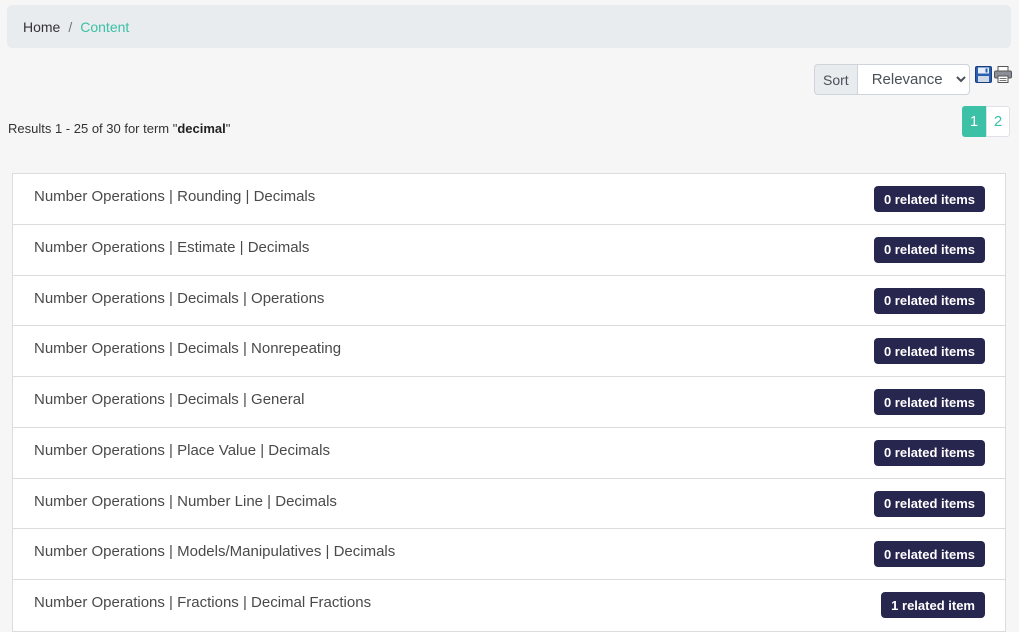 The height and width of the screenshot is (632, 1019). I want to click on page-link-1: 1, so click(974, 121).